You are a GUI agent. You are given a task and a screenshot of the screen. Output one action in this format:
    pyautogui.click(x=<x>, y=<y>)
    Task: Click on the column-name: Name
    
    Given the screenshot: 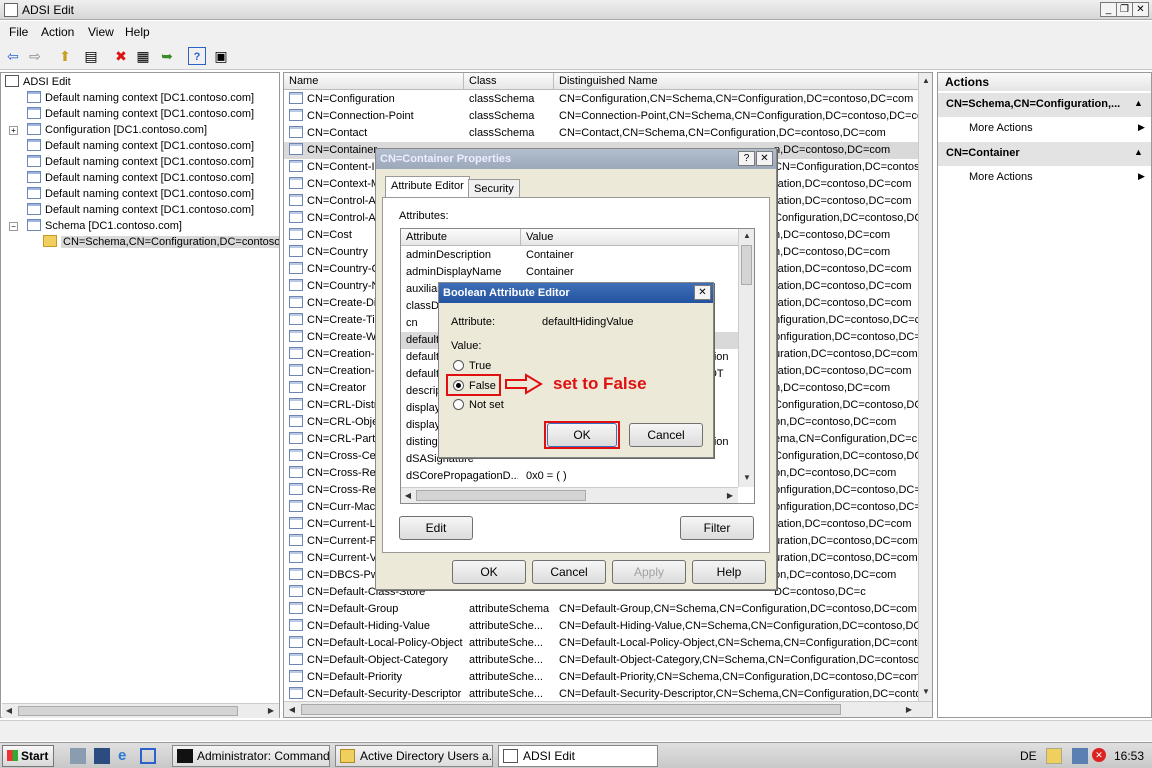 What is the action you would take?
    pyautogui.click(x=374, y=81)
    